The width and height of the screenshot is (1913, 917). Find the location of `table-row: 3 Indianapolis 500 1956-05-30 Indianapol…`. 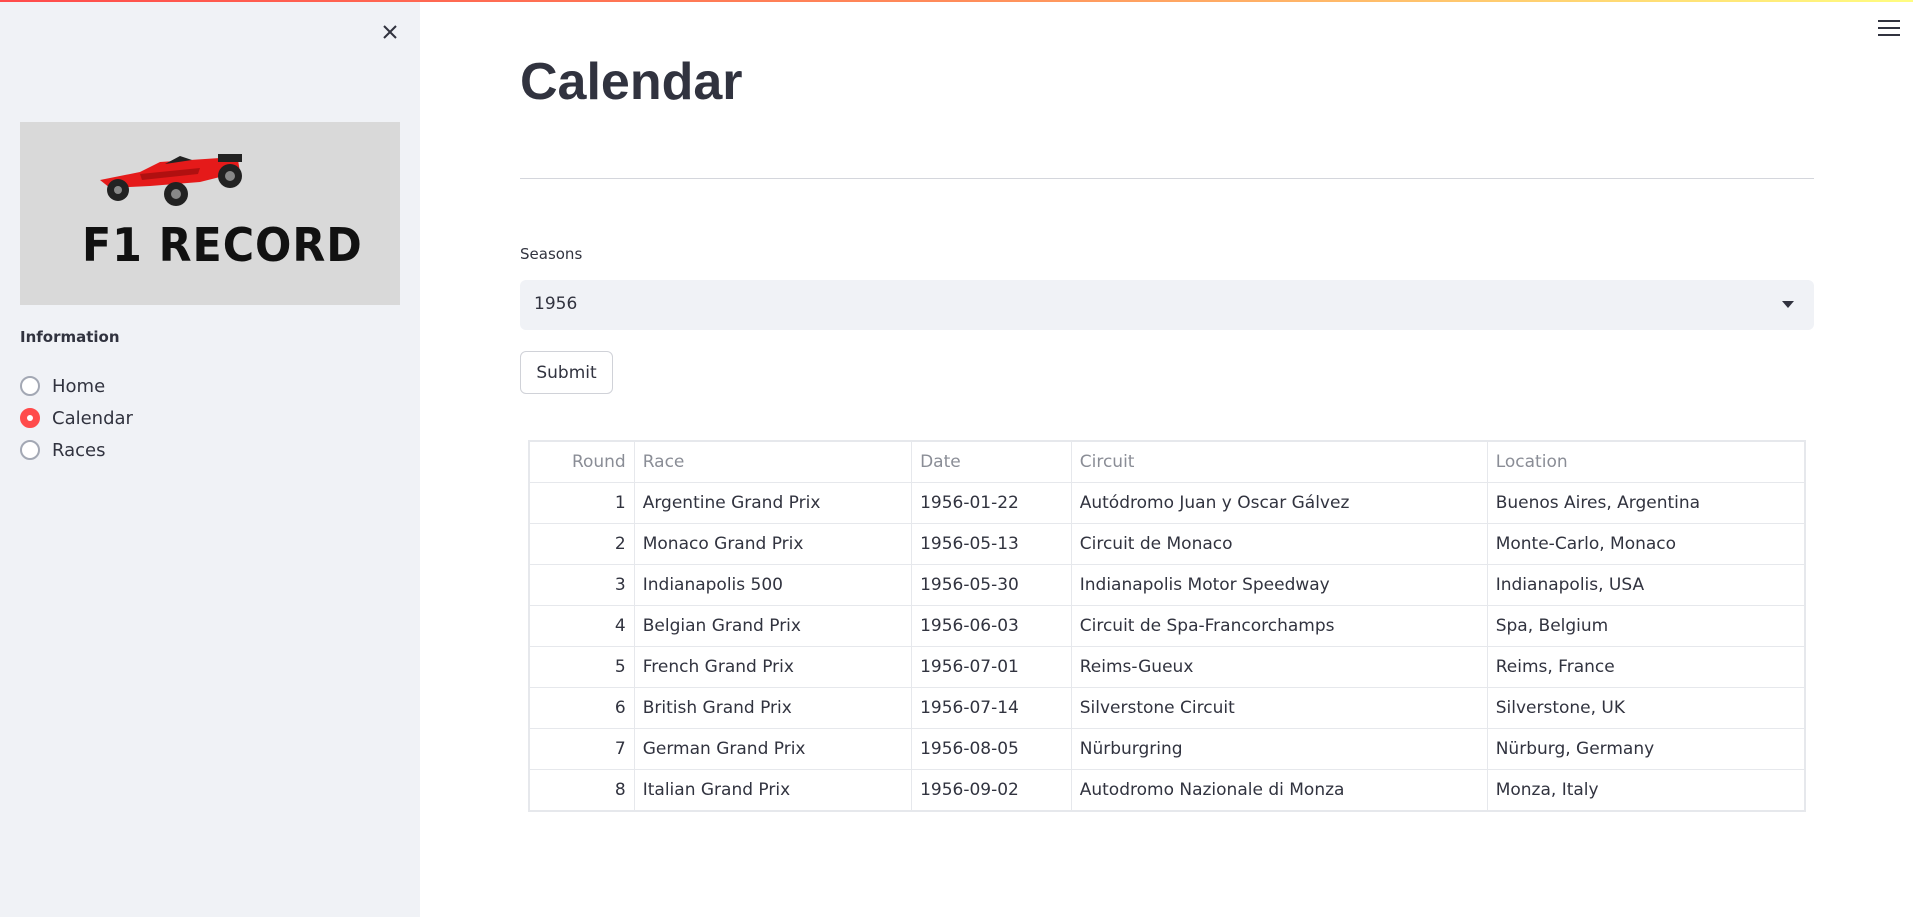

table-row: 3 Indianapolis 500 1956-05-30 Indianapol… is located at coordinates (1167, 585).